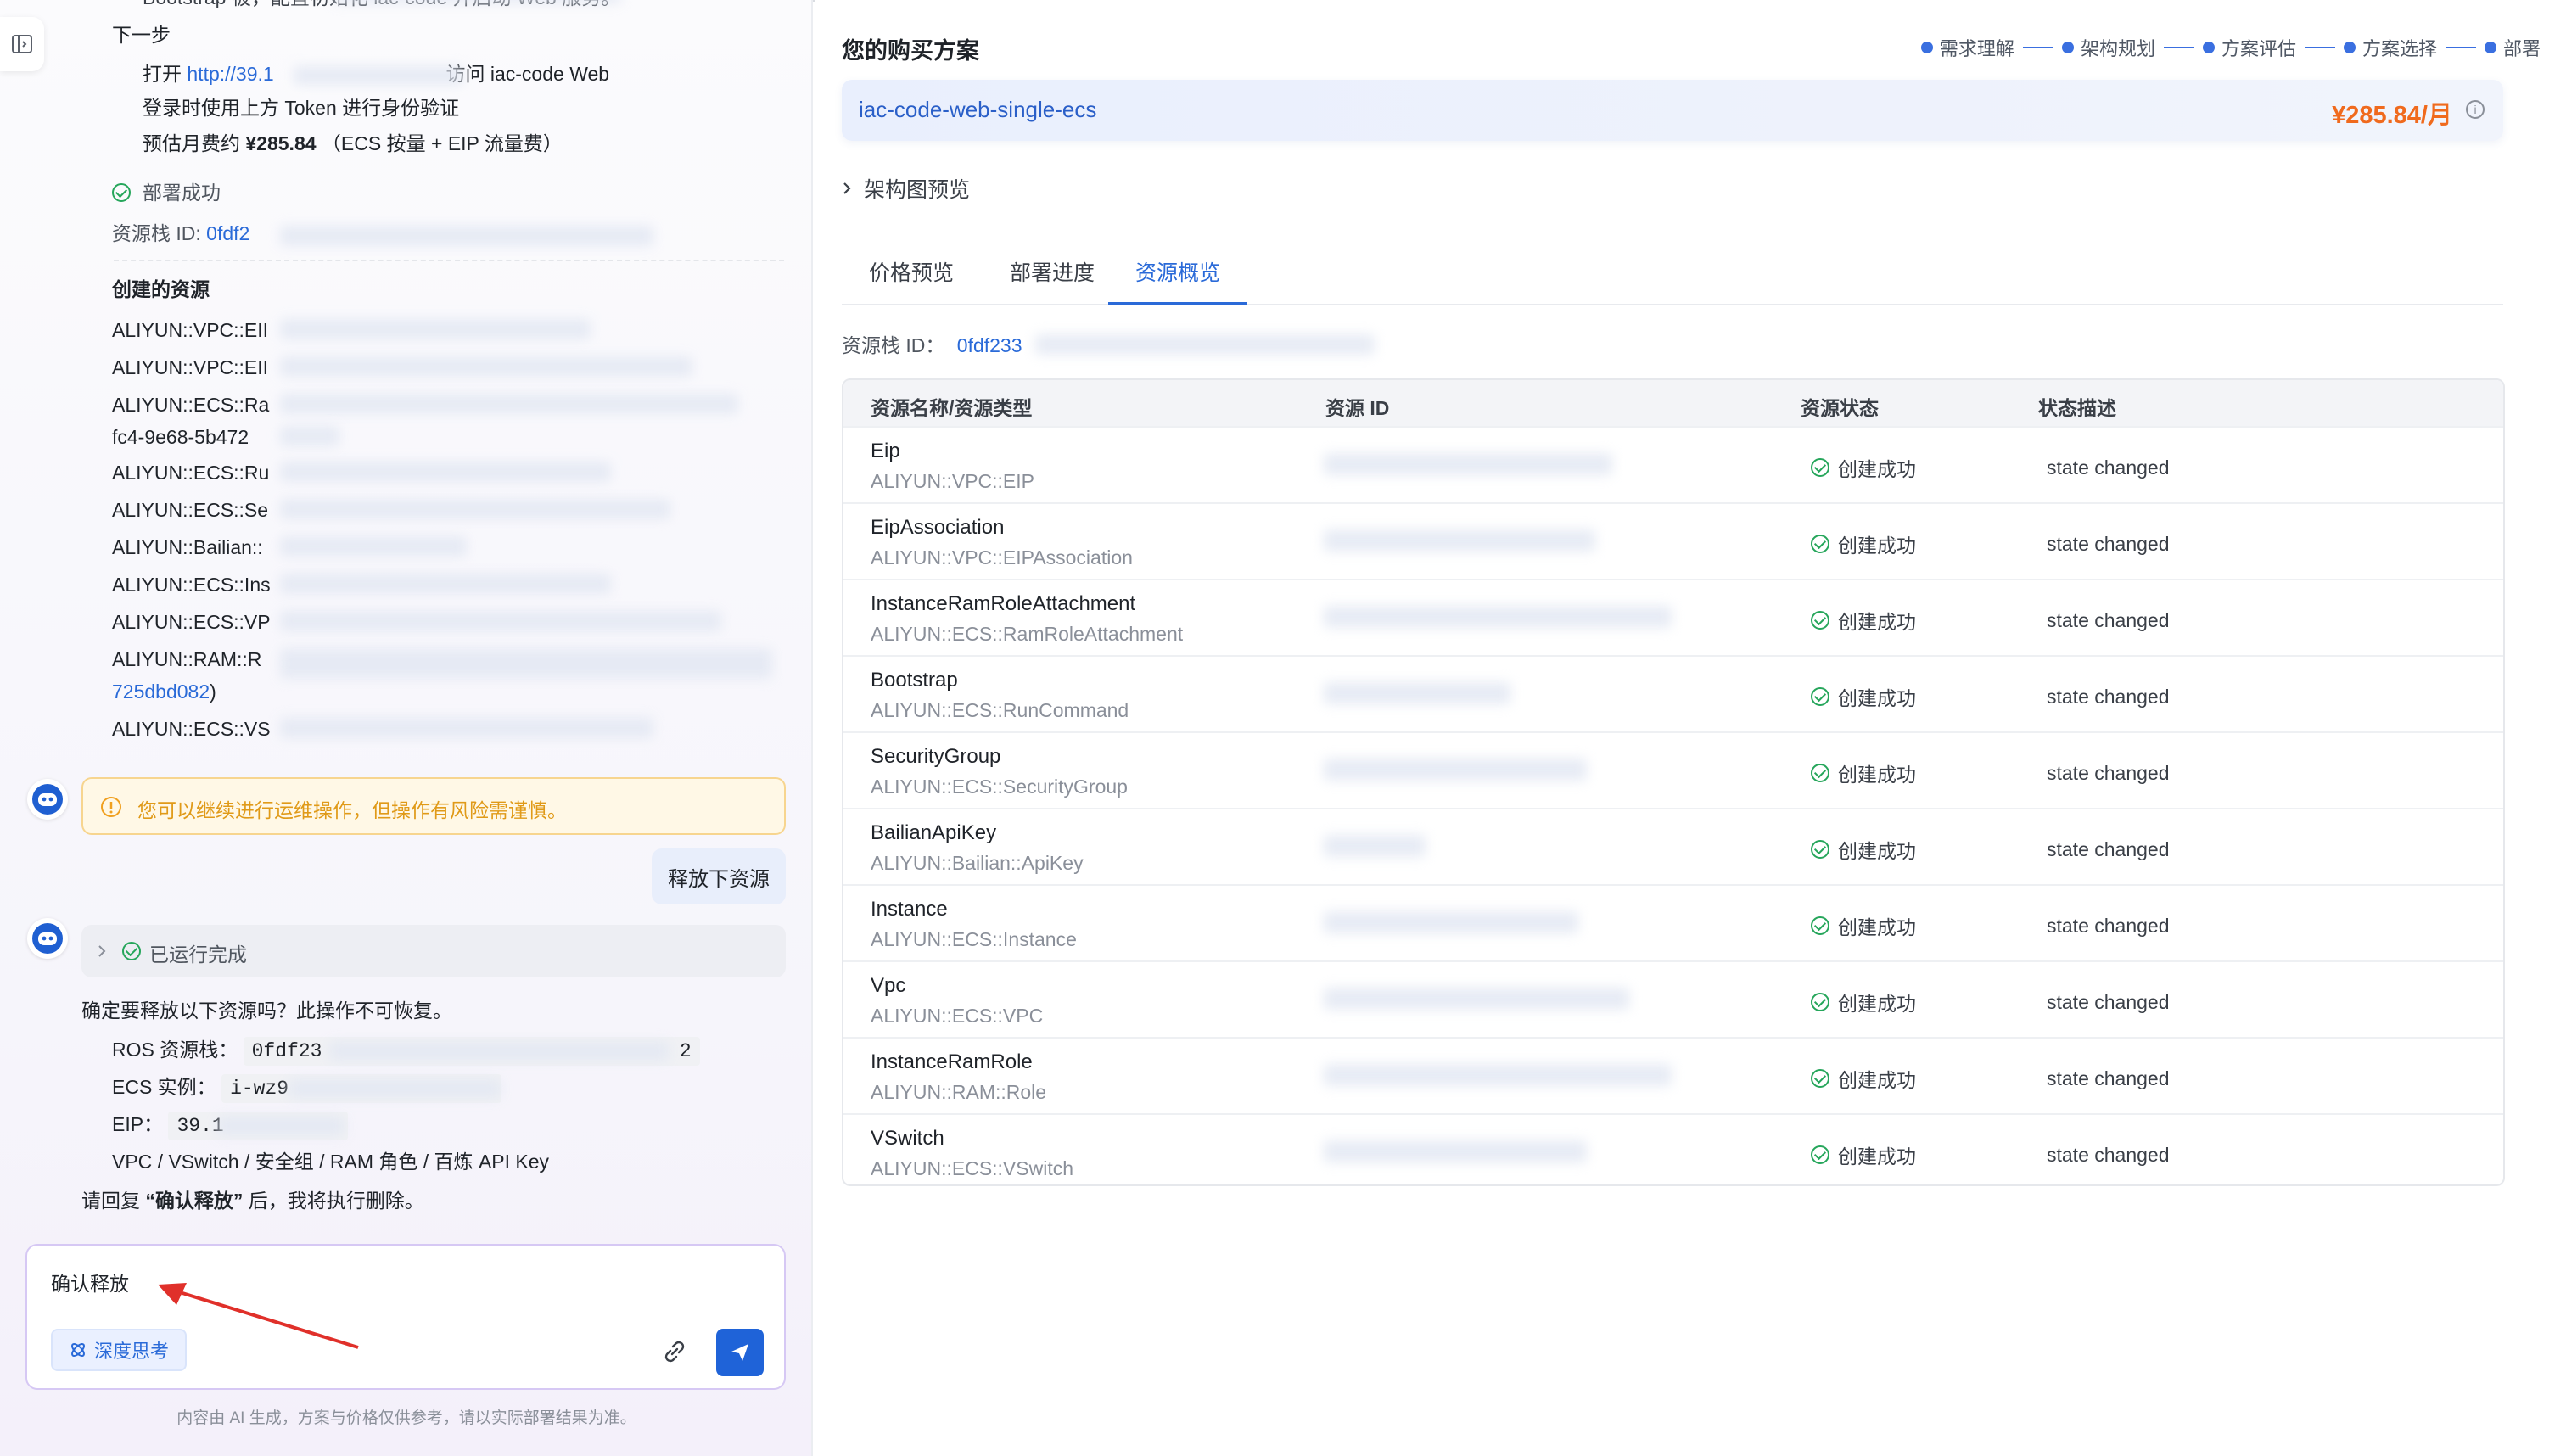 This screenshot has width=2566, height=1456. Describe the element at coordinates (2117, 48) in the screenshot. I see `step-label: 架构规划` at that location.